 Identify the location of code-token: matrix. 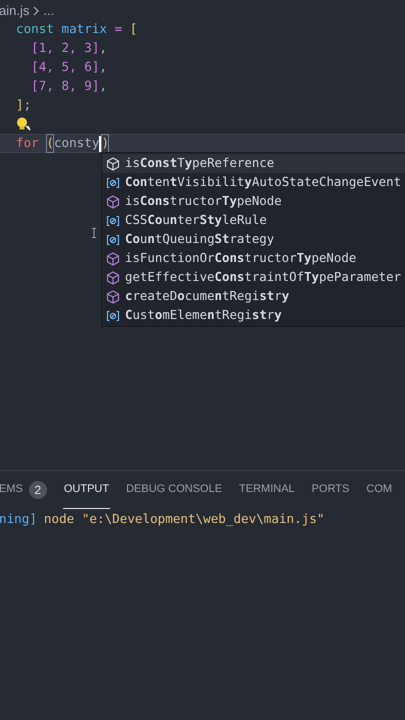
(83, 29).